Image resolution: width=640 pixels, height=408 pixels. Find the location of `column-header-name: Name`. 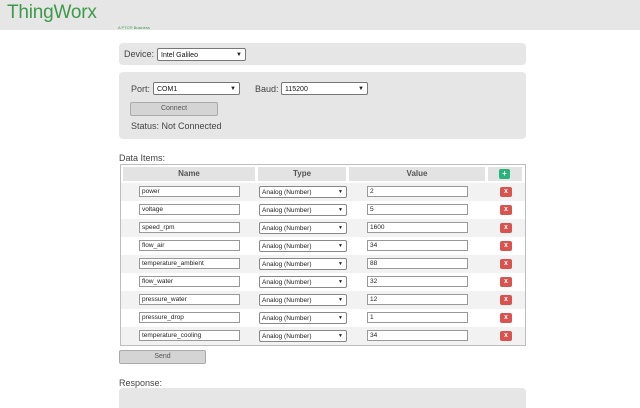

column-header-name: Name is located at coordinates (189, 174).